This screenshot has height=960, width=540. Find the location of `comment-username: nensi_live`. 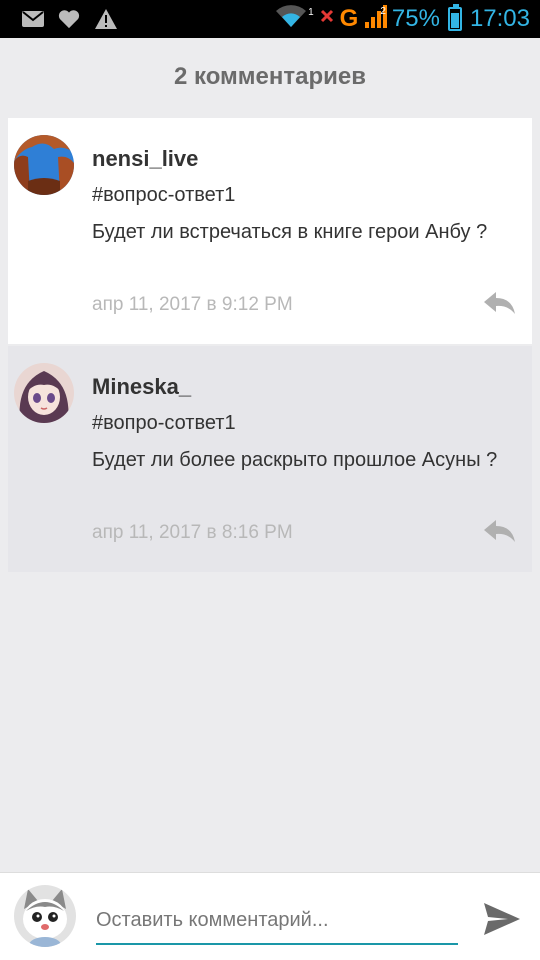

comment-username: nensi_live is located at coordinates (145, 159).